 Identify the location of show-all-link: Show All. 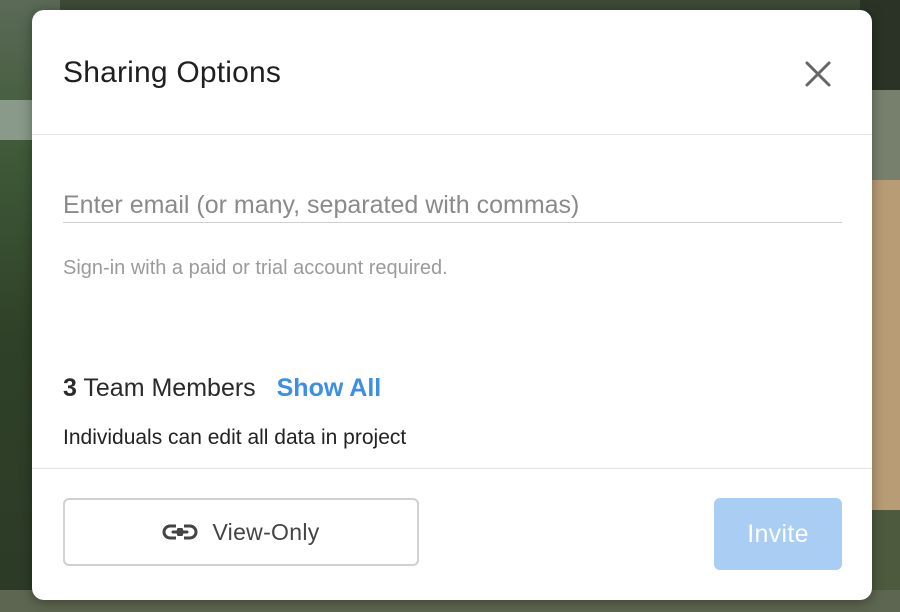
(329, 388).